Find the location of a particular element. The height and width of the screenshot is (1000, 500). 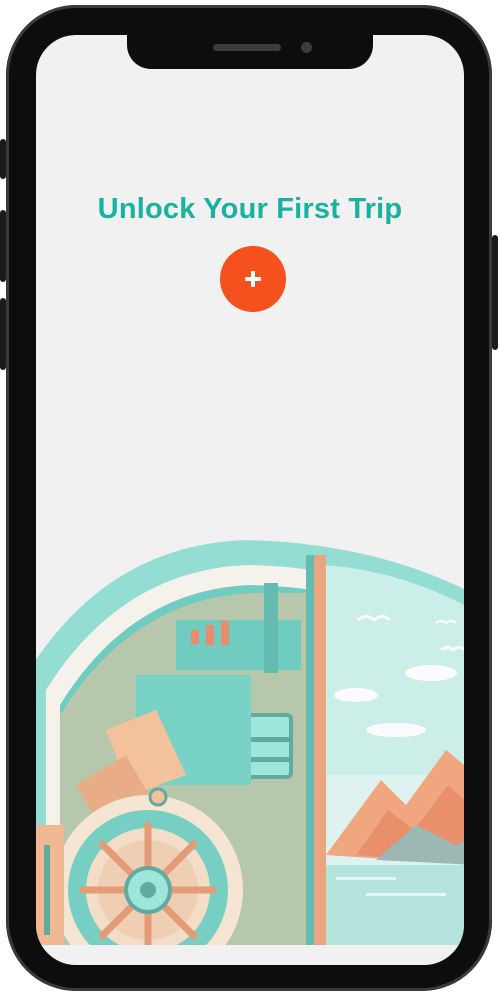

speaker-grille is located at coordinates (247, 47).